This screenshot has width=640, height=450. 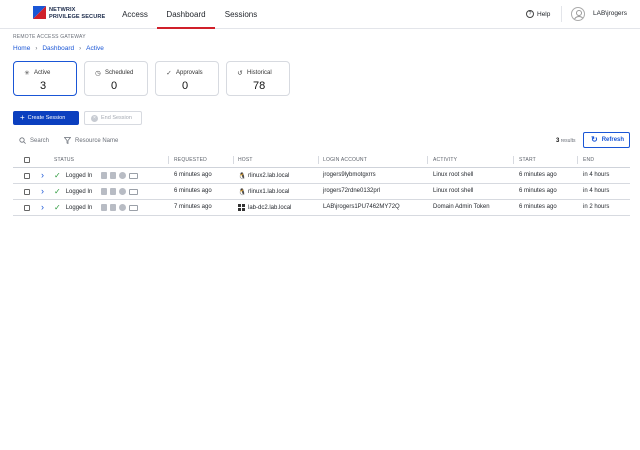 What do you see at coordinates (27, 73) in the screenshot?
I see `sparkle-icon: ✳` at bounding box center [27, 73].